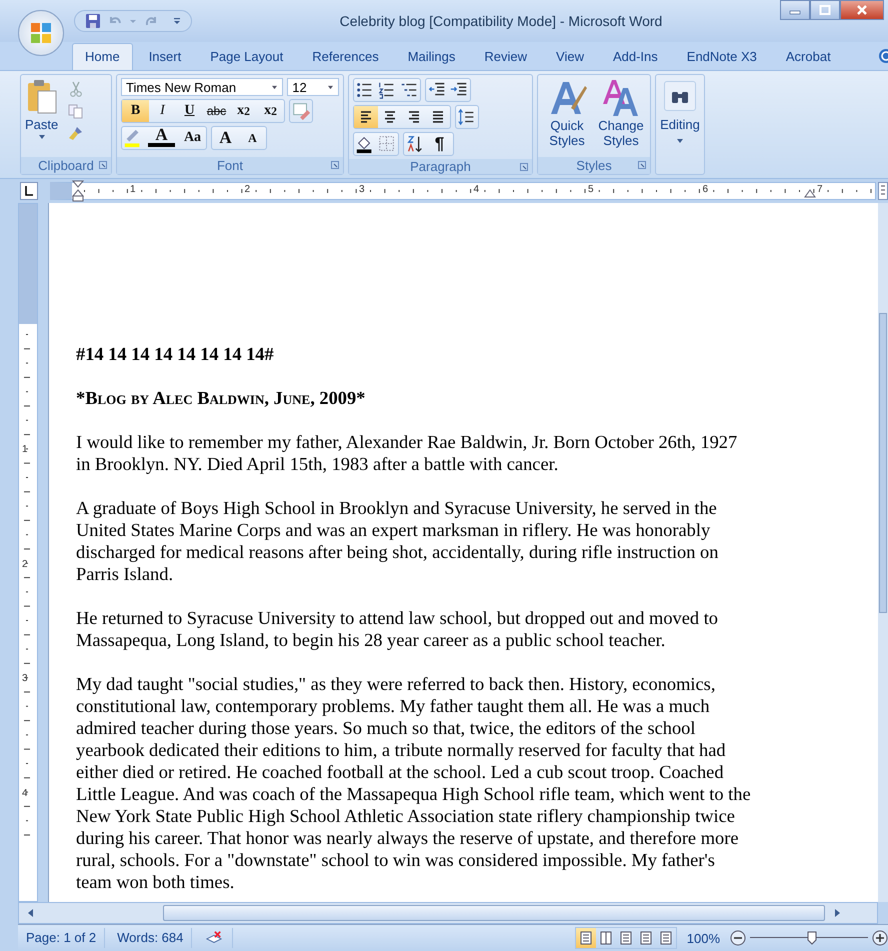 This screenshot has height=951, width=888. Describe the element at coordinates (398, 541) in the screenshot. I see `document-paragraph: A graduate of Boys High School in Brooklyn and Syracuse University, he served in the United States Marine Corps and was an expert marksman in riflery. He was honorably discharged for medical reasons after being shot, accidentally, during rifle instruction on Parris Island.` at that location.